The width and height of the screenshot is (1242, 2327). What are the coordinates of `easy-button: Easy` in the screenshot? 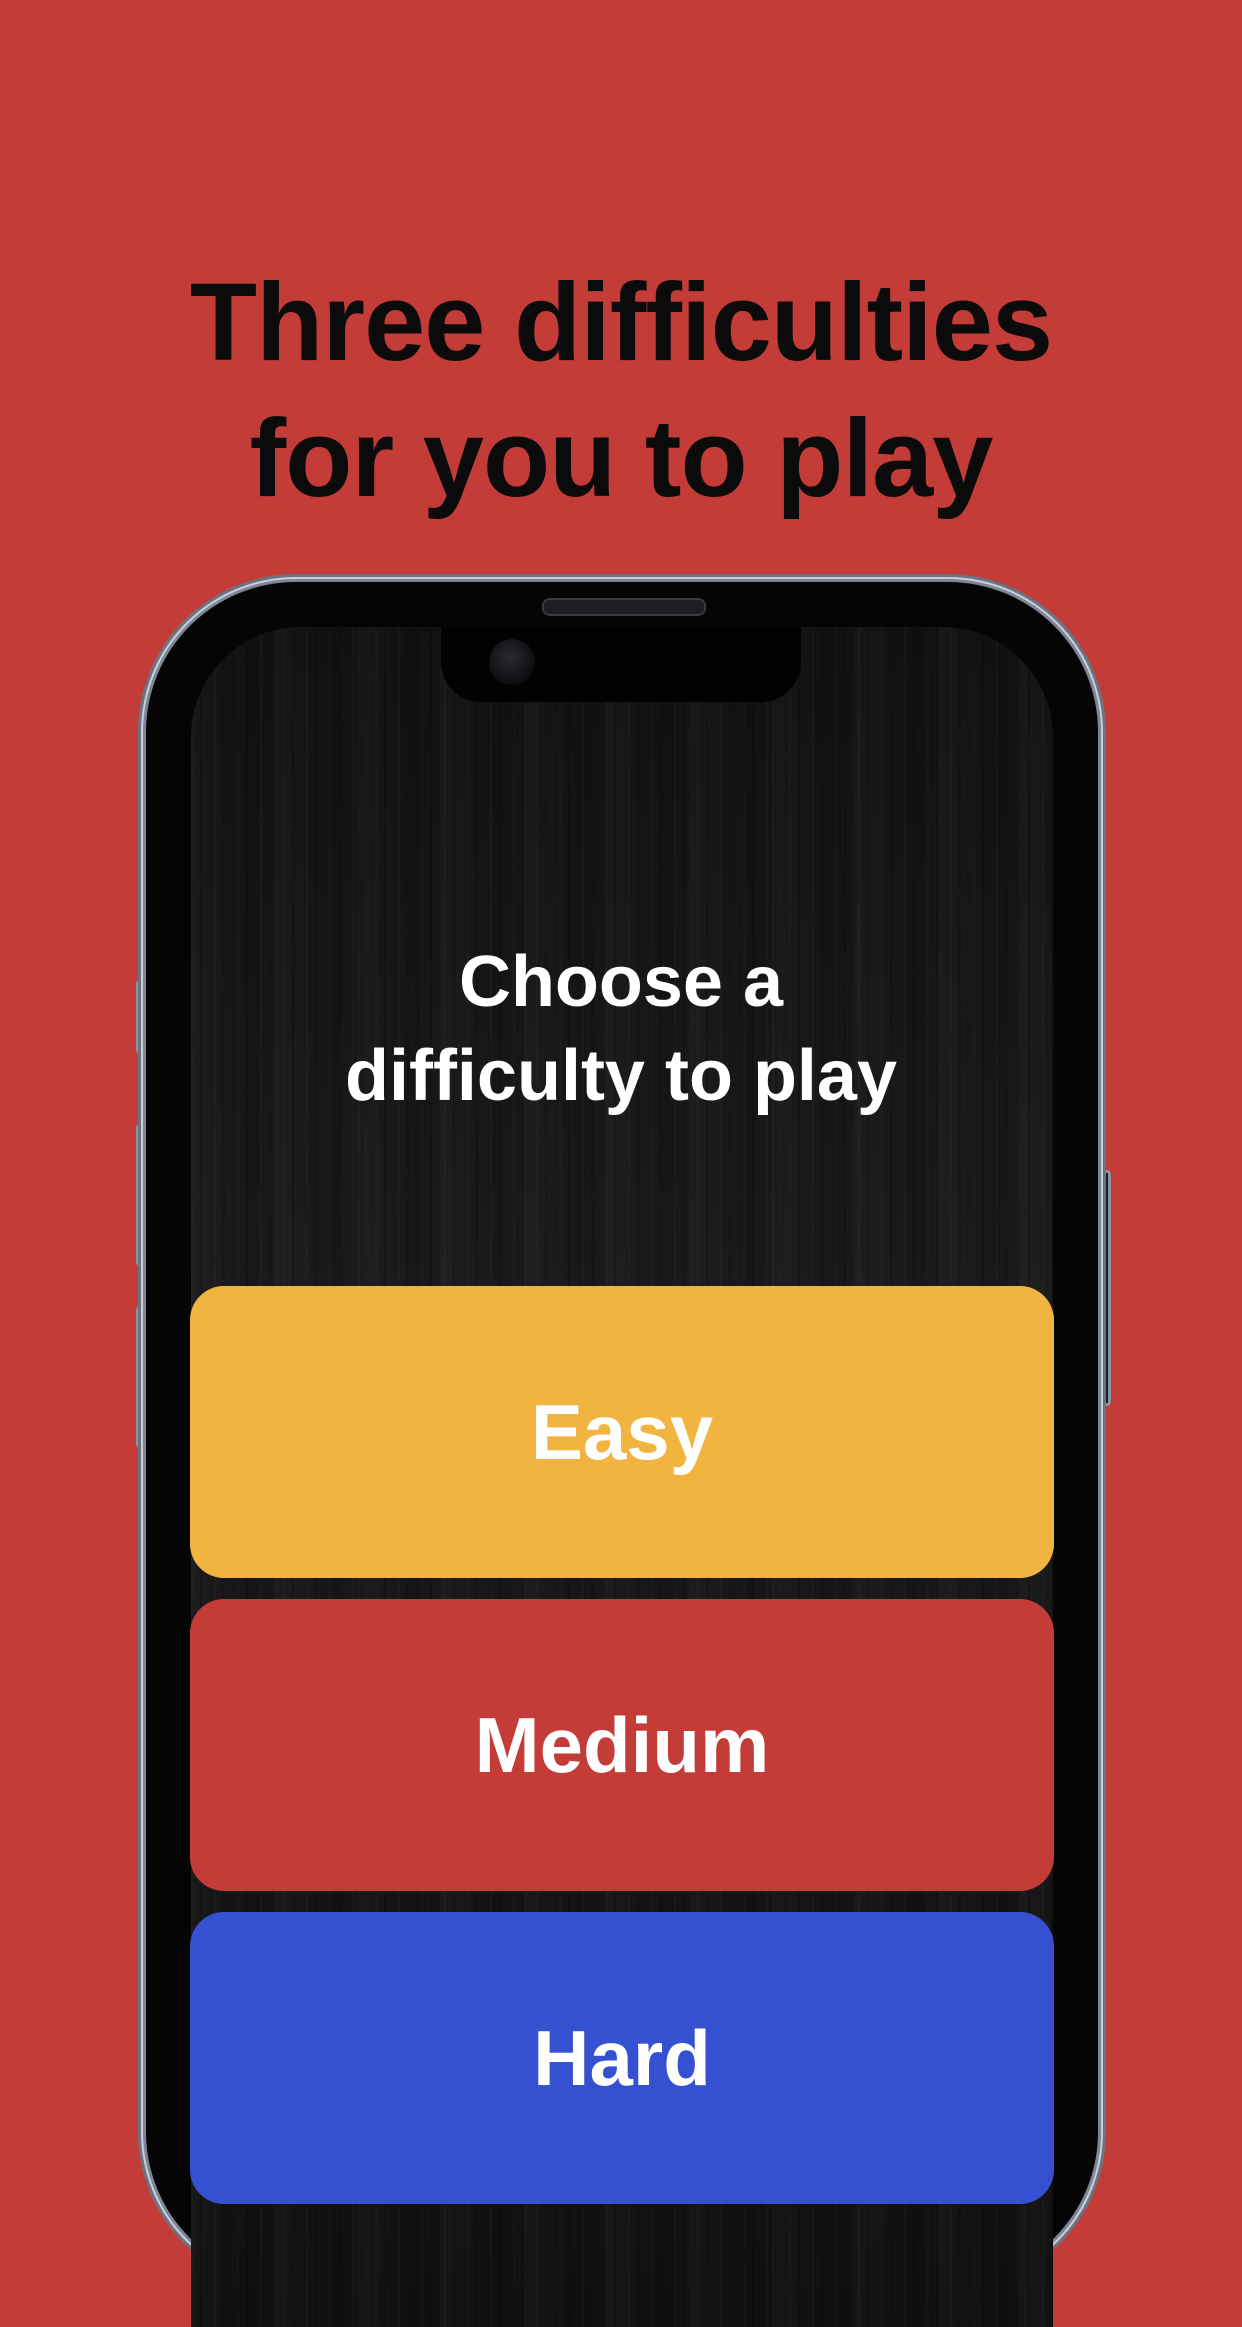 It's located at (622, 1432).